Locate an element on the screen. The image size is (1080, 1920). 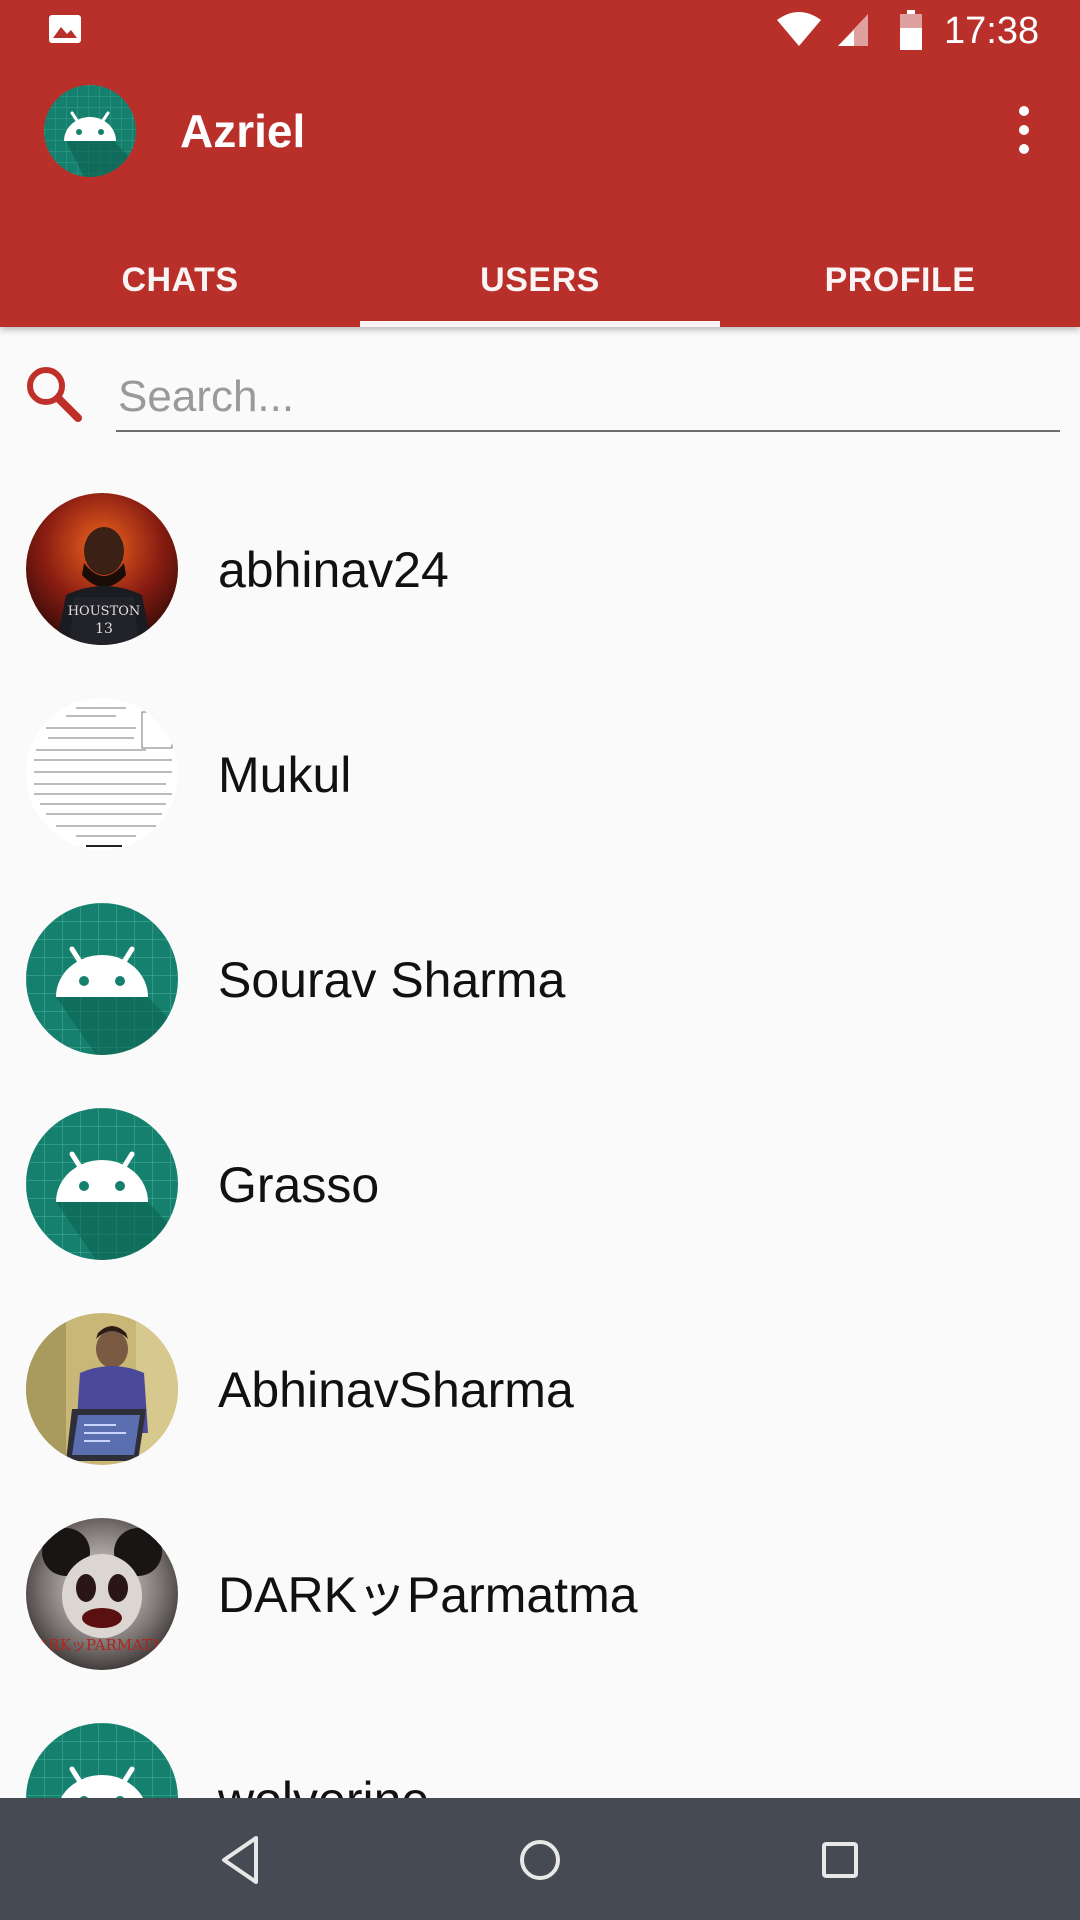
list-item: AbhinavSharma is located at coordinates (540, 1410).